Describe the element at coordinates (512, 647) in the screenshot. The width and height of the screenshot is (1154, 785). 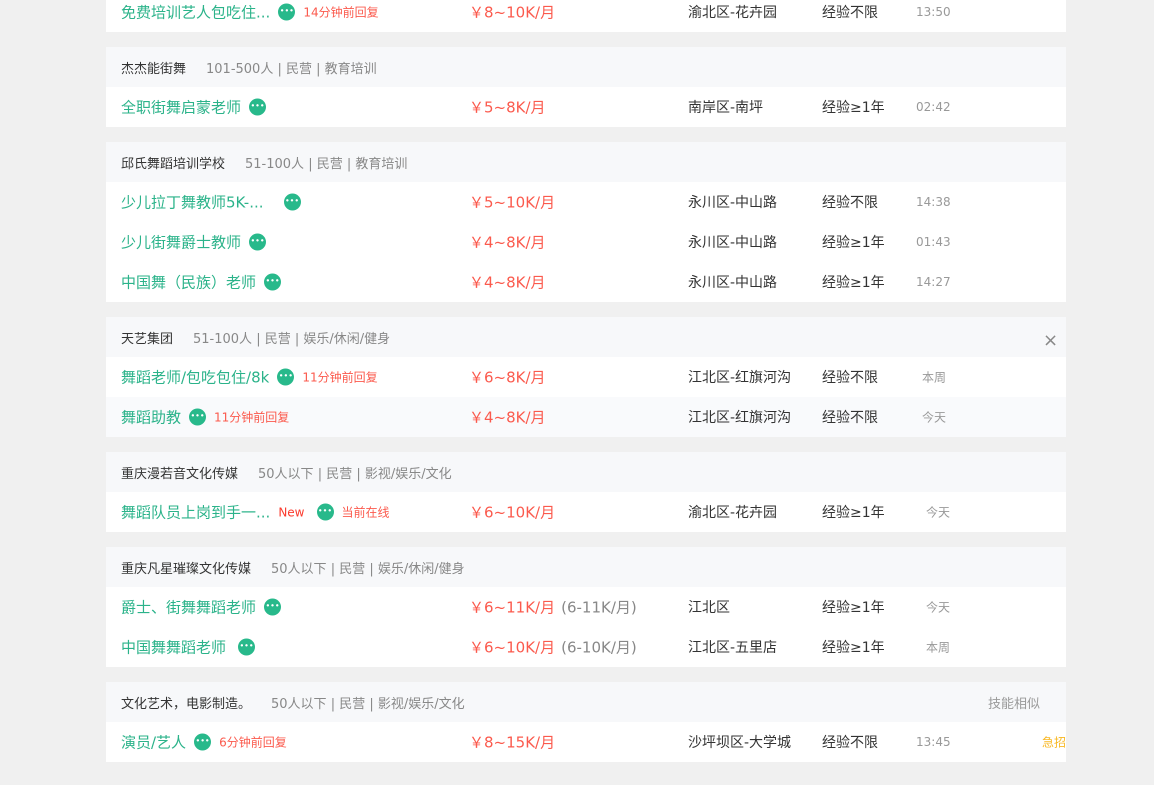
I see `salary-value: ￥6~10K/月` at that location.